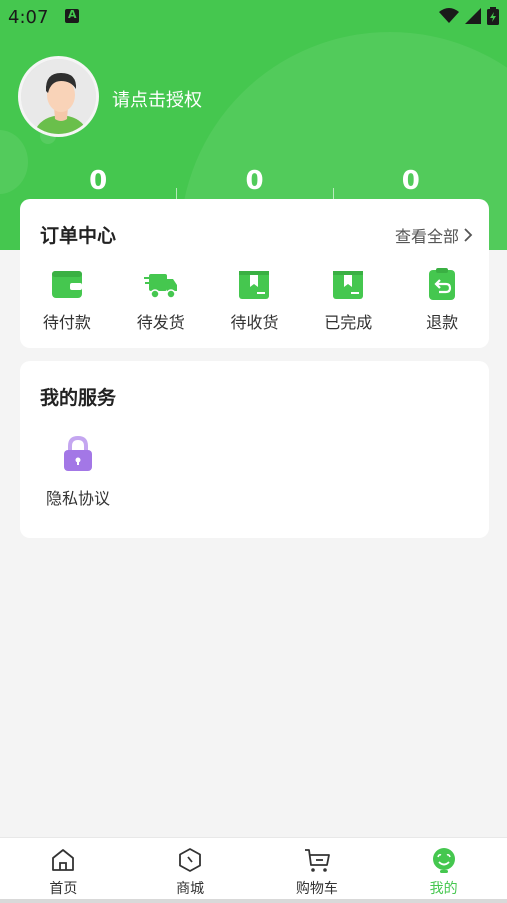 Image resolution: width=507 pixels, height=903 pixels. What do you see at coordinates (253, 901) in the screenshot?
I see `system-home-indicator` at bounding box center [253, 901].